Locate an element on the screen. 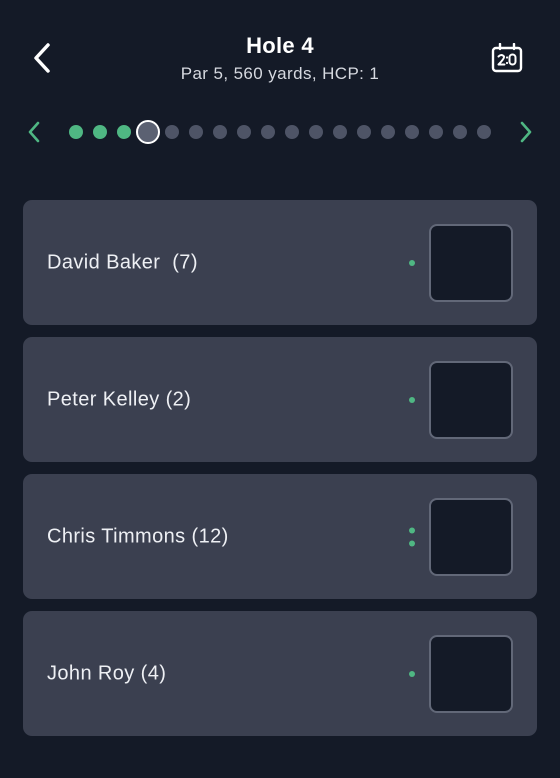 Image resolution: width=560 pixels, height=778 pixels. hole-progress-dots is located at coordinates (280, 132).